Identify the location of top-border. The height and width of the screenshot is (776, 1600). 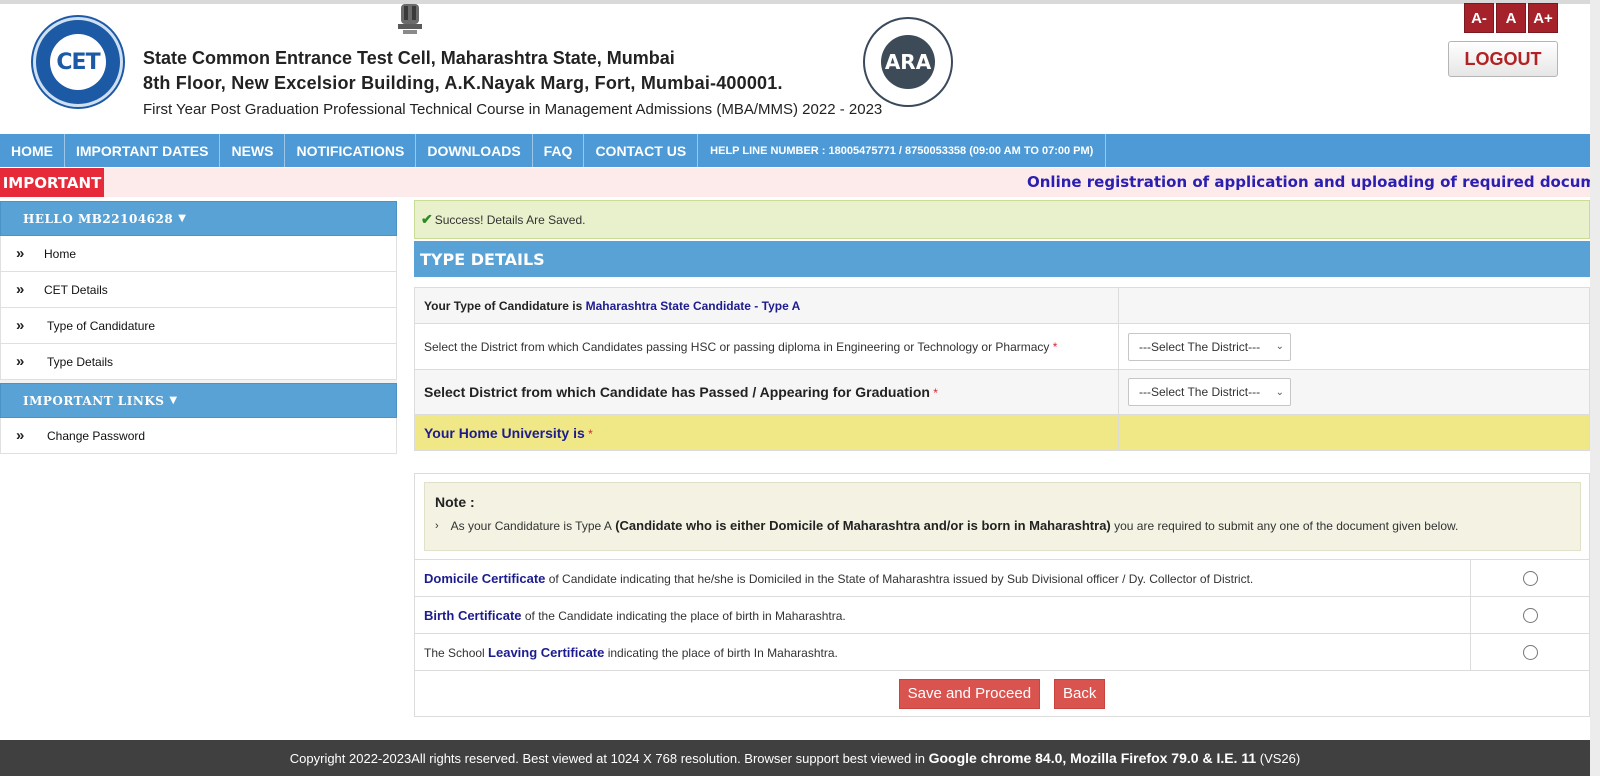
(795, 2).